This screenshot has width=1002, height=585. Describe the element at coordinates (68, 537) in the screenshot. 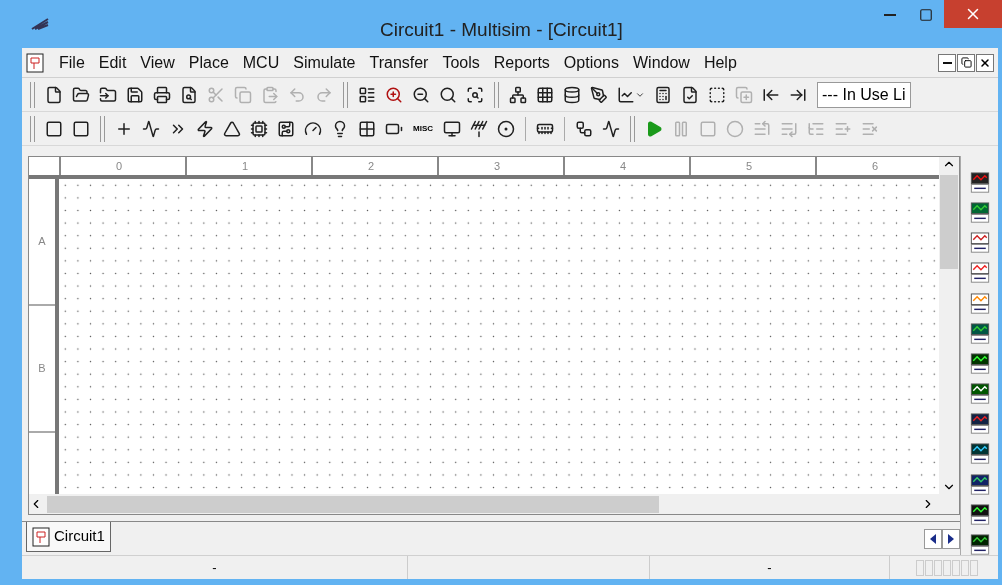

I see `document-tab: Circuit1` at that location.